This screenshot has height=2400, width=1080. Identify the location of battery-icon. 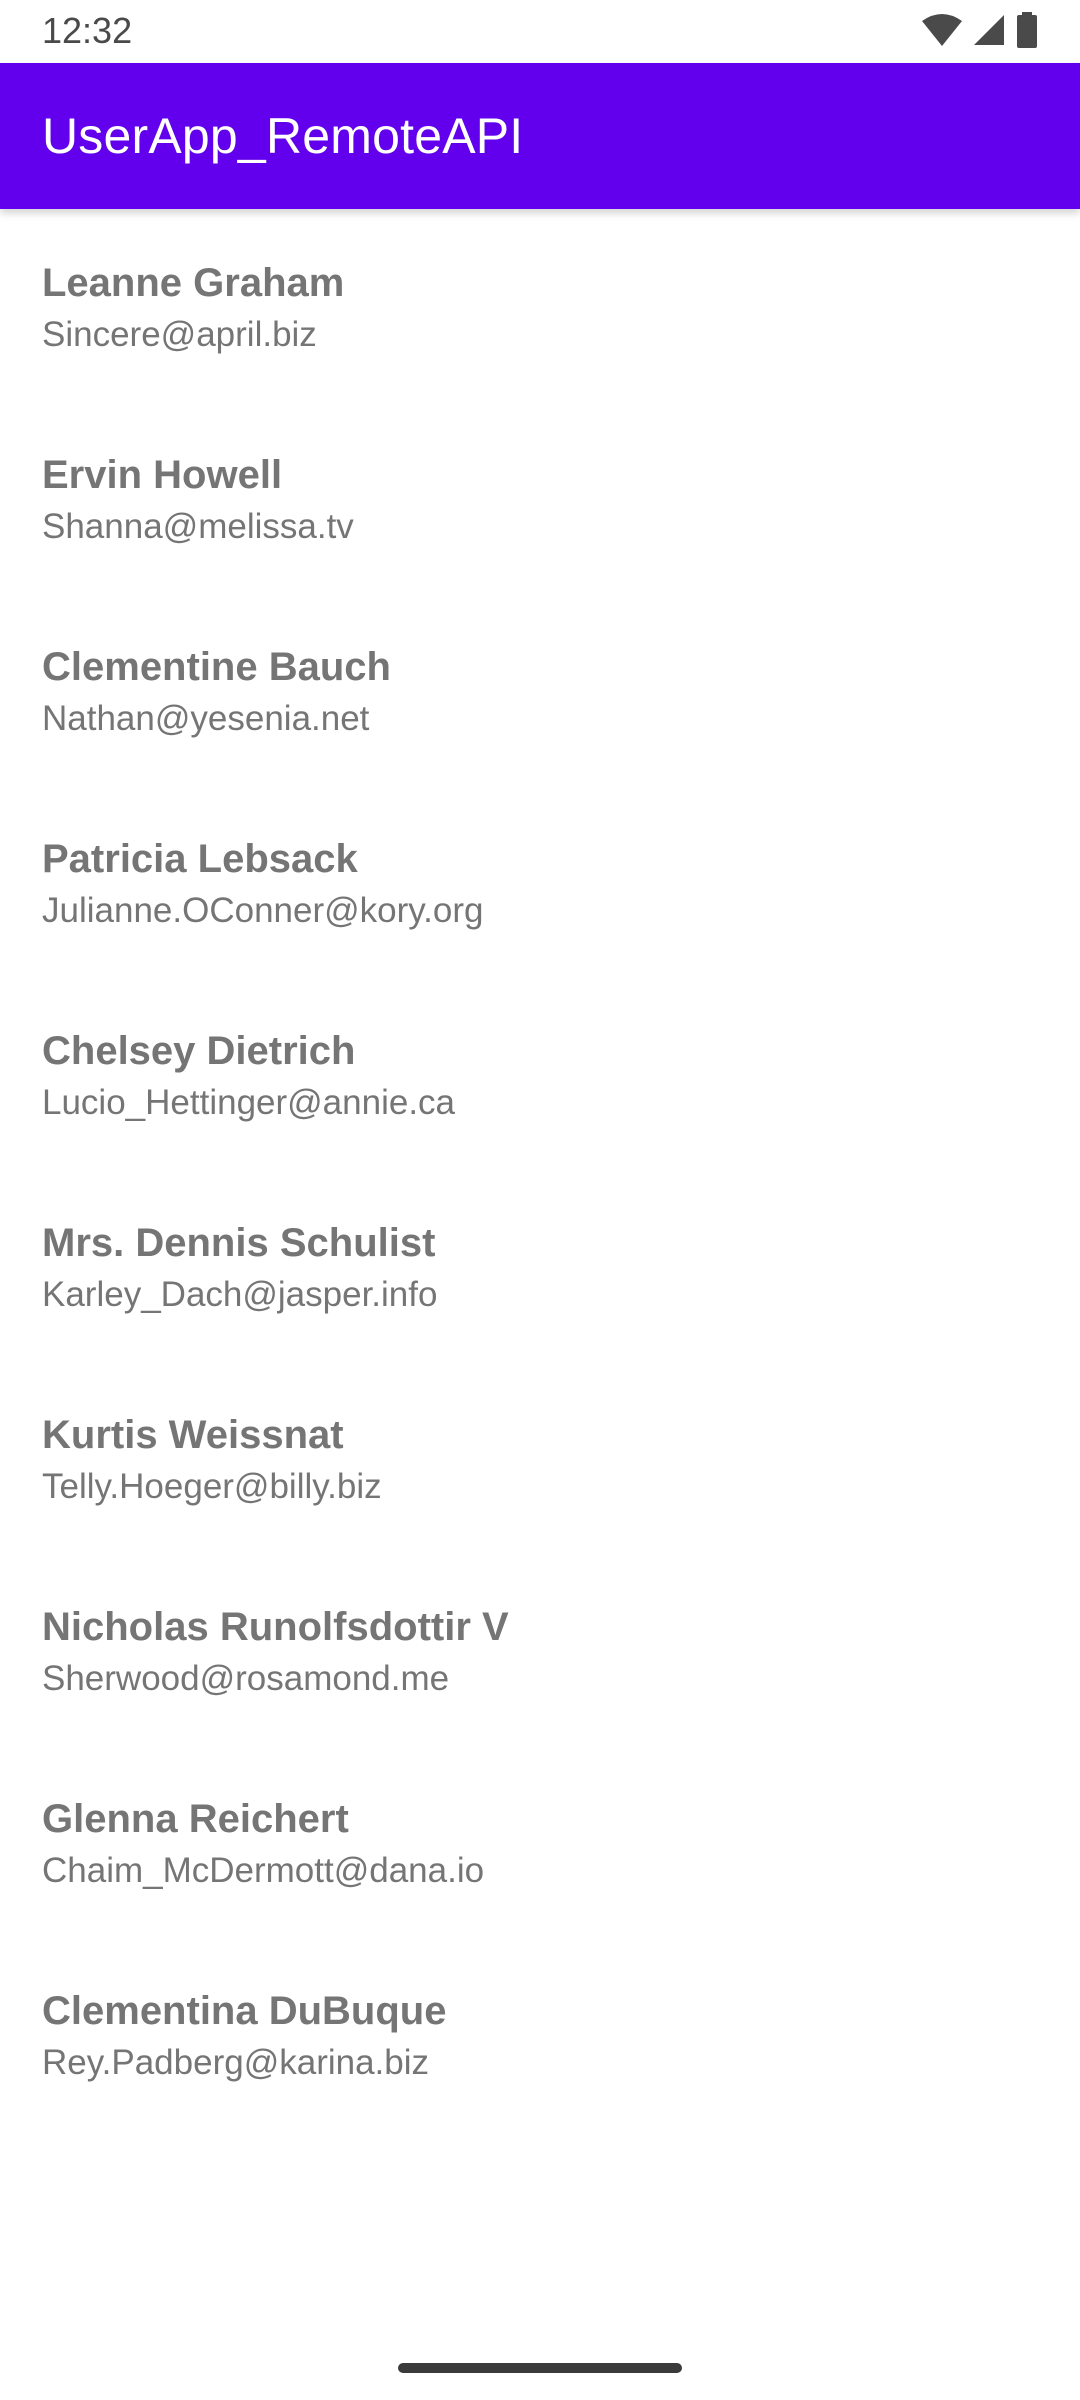
(1027, 30).